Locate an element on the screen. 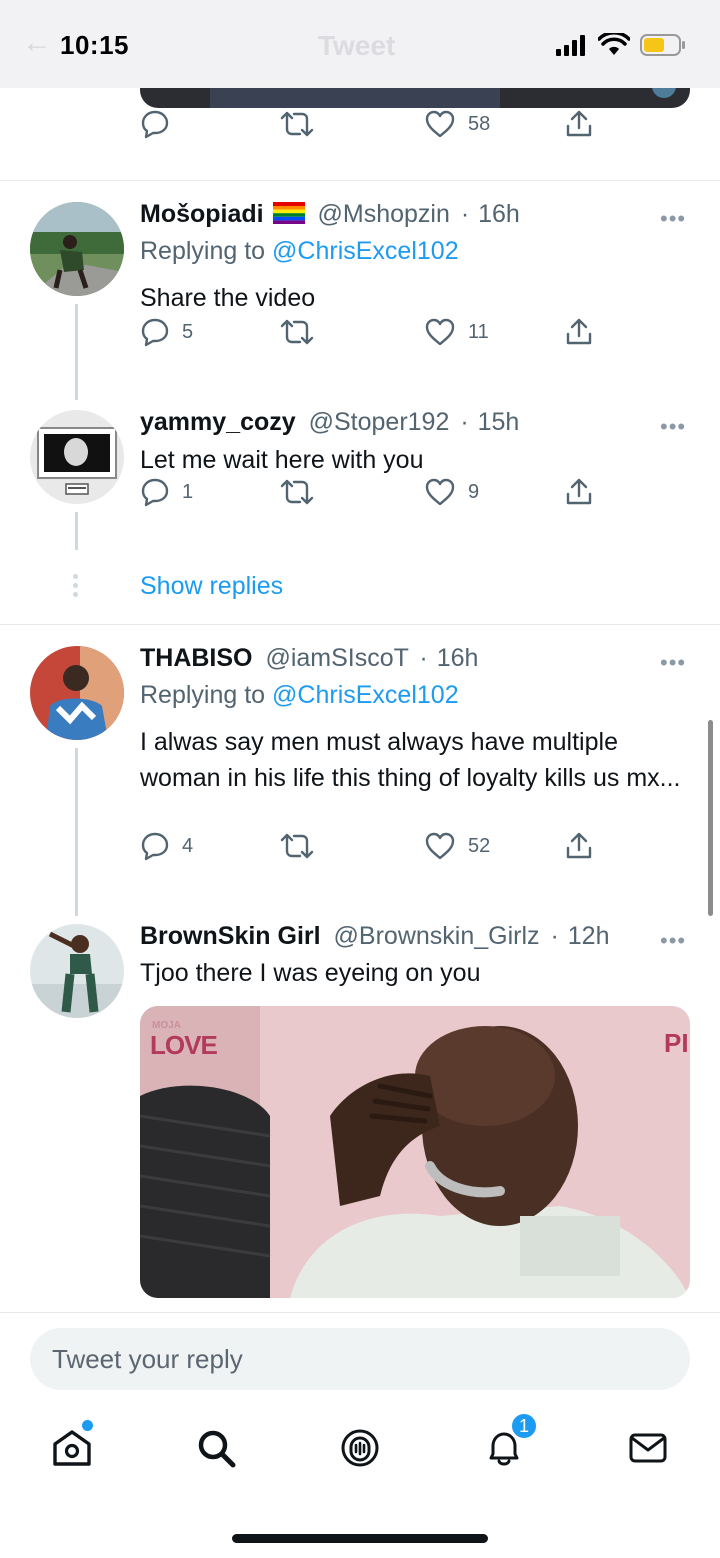 This screenshot has height=1558, width=720. more-replies-dots-icon is located at coordinates (76, 587).